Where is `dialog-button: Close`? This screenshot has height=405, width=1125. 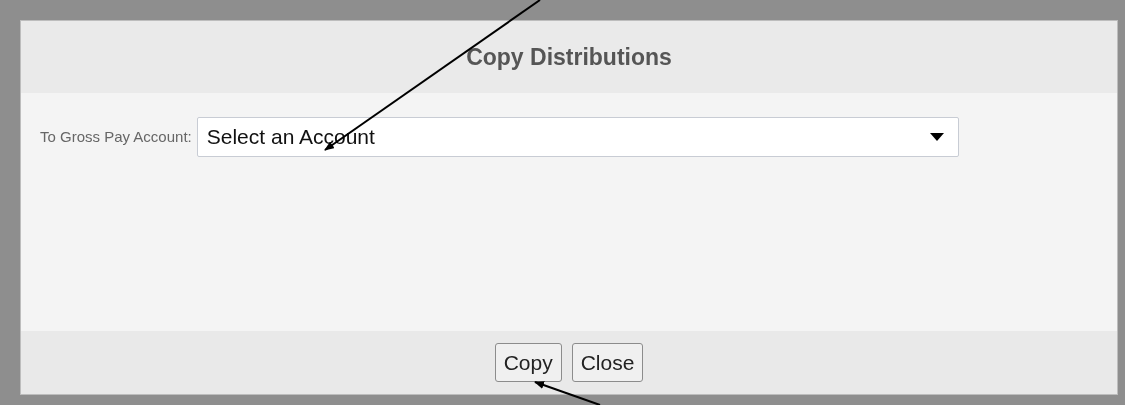 dialog-button: Close is located at coordinates (607, 362).